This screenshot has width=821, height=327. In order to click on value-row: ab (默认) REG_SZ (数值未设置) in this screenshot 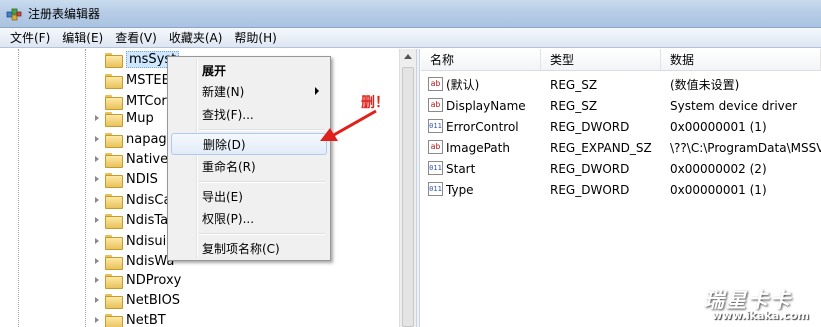, I will do `click(621, 84)`.